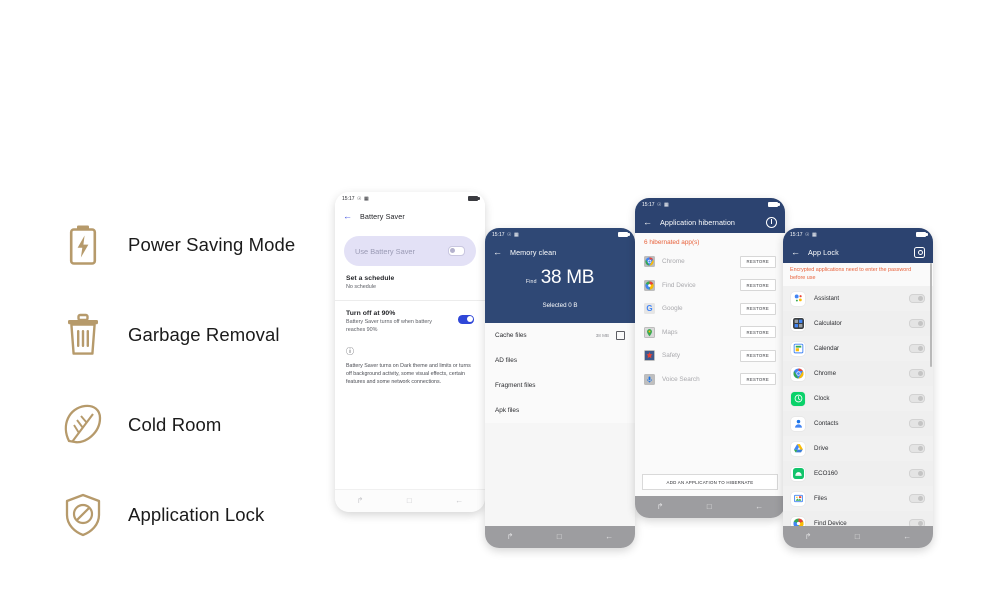 This screenshot has width=1000, height=601. Describe the element at coordinates (798, 498) in the screenshot. I see `files-icon` at that location.